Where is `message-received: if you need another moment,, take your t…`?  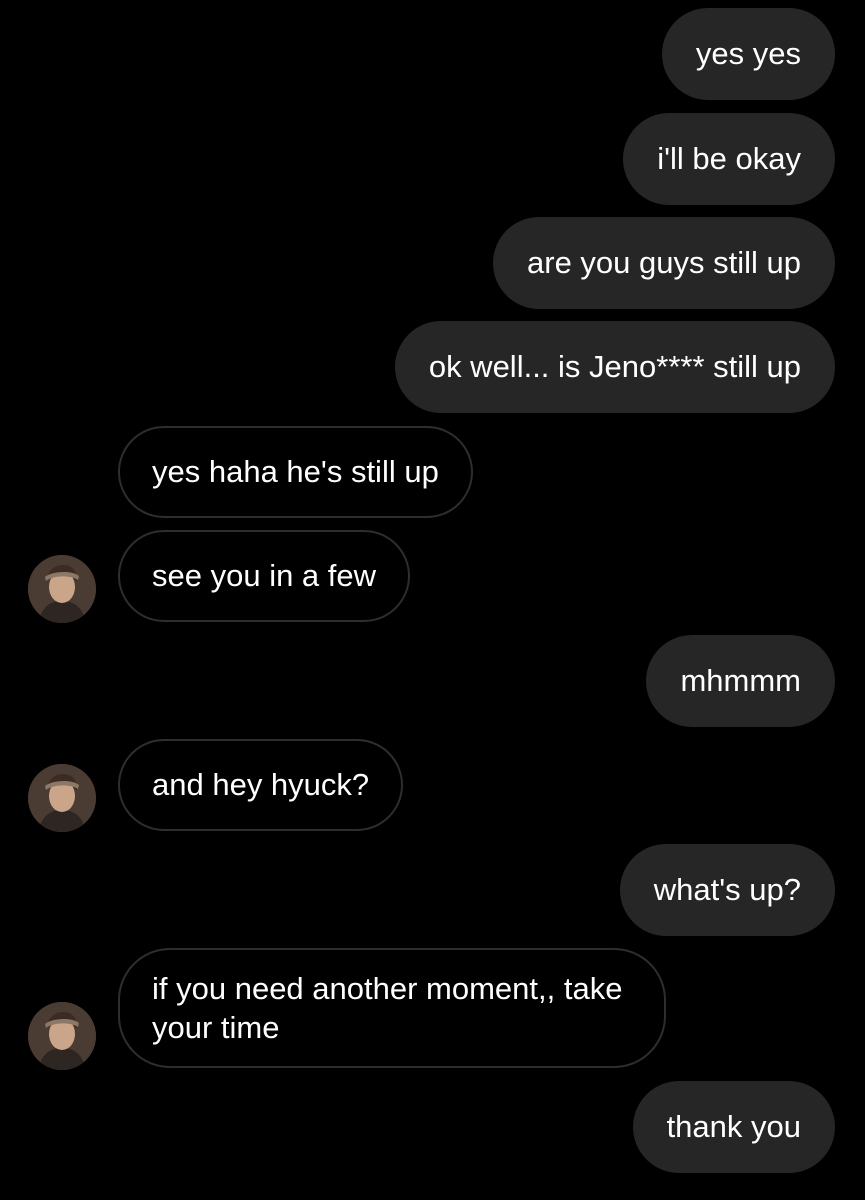
message-received: if you need another moment,, take your t… is located at coordinates (392, 1008).